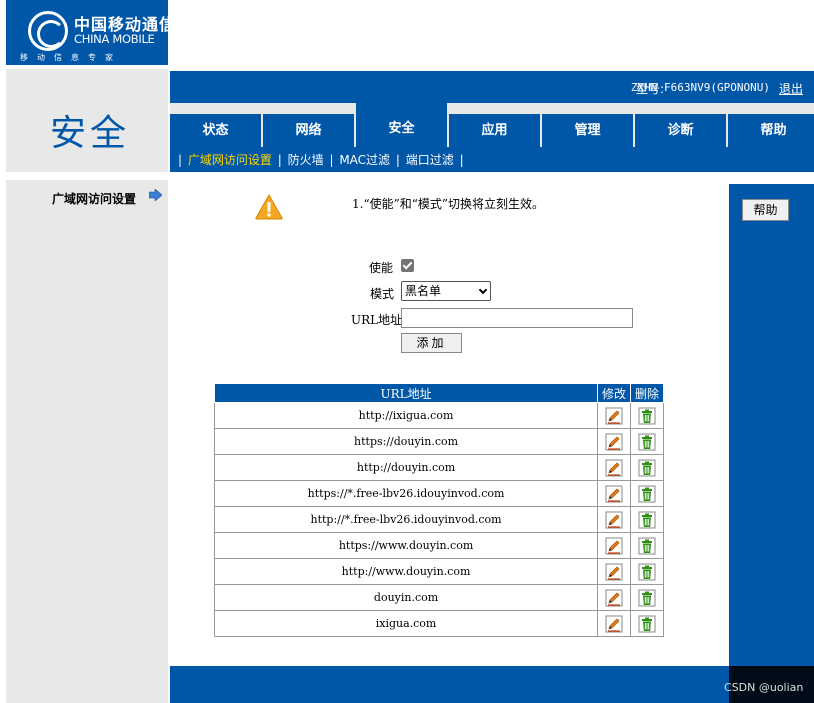 This screenshot has height=703, width=814. I want to click on sub-nav-wan-access: 广域网访问设置, so click(230, 160).